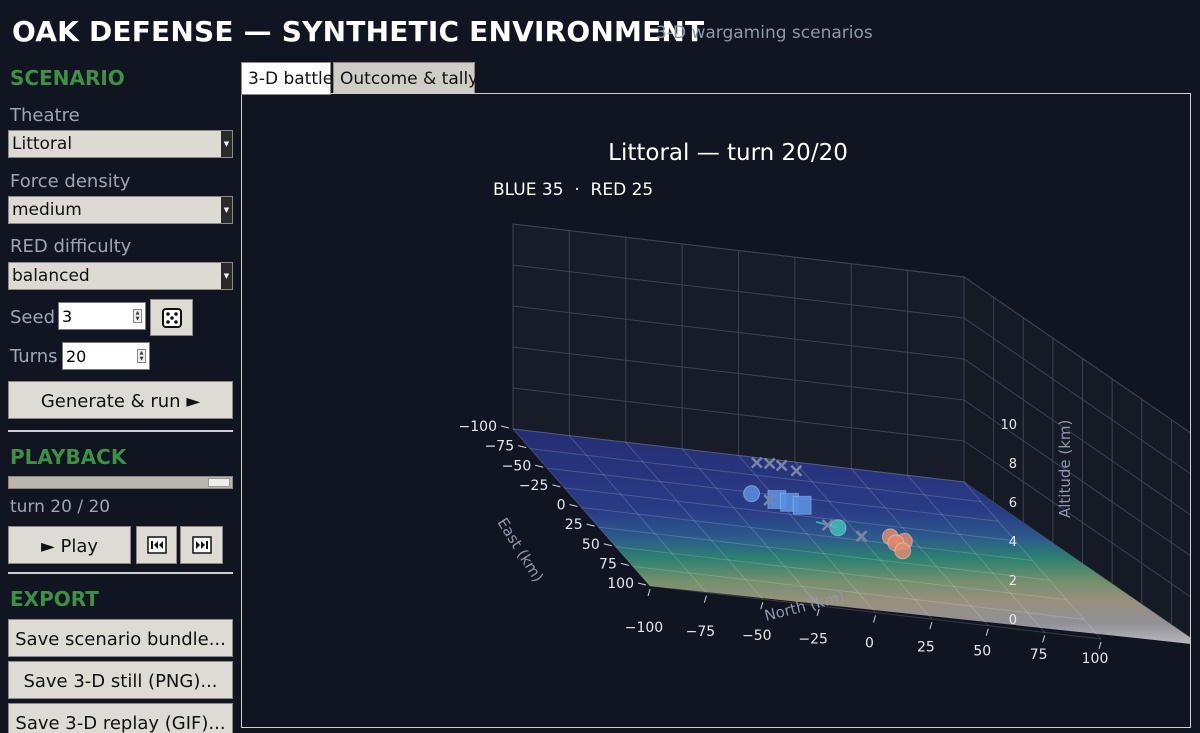 The width and height of the screenshot is (1200, 733). Describe the element at coordinates (478, 427) in the screenshot. I see `y-tick-label: −100` at that location.